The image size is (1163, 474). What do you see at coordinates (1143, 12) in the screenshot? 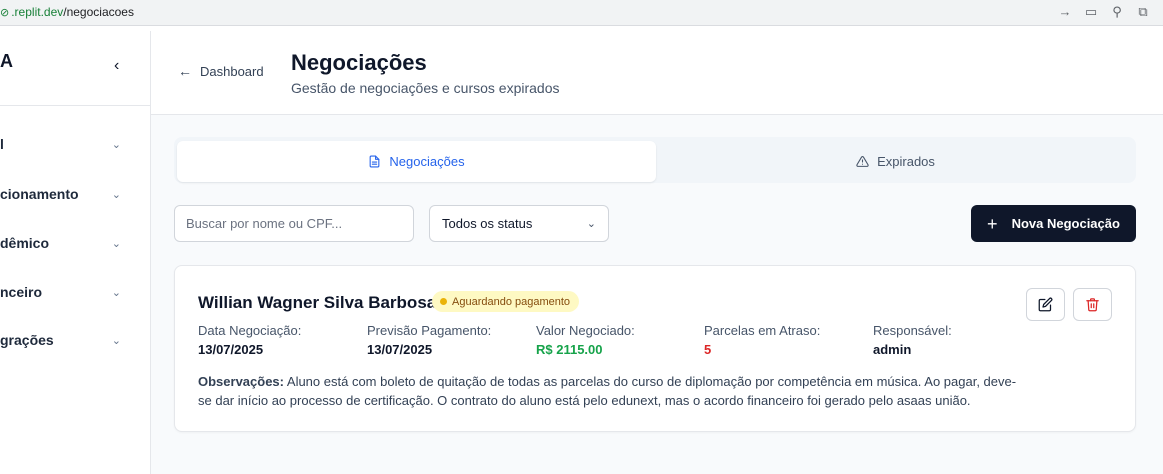
I see `open-external-icon: ⧉` at bounding box center [1143, 12].